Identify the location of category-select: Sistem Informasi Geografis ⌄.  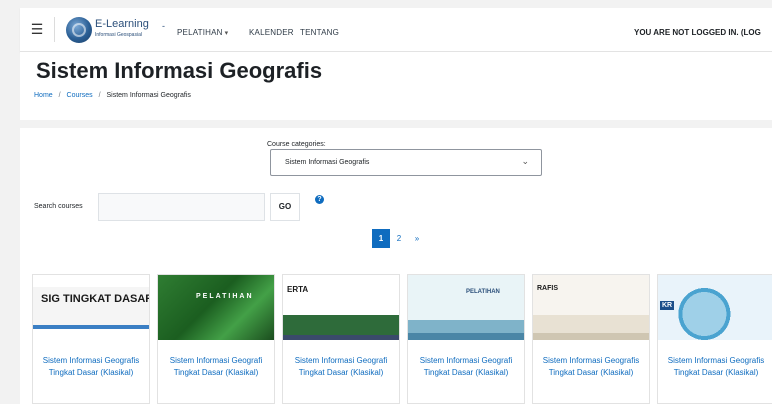
(406, 162).